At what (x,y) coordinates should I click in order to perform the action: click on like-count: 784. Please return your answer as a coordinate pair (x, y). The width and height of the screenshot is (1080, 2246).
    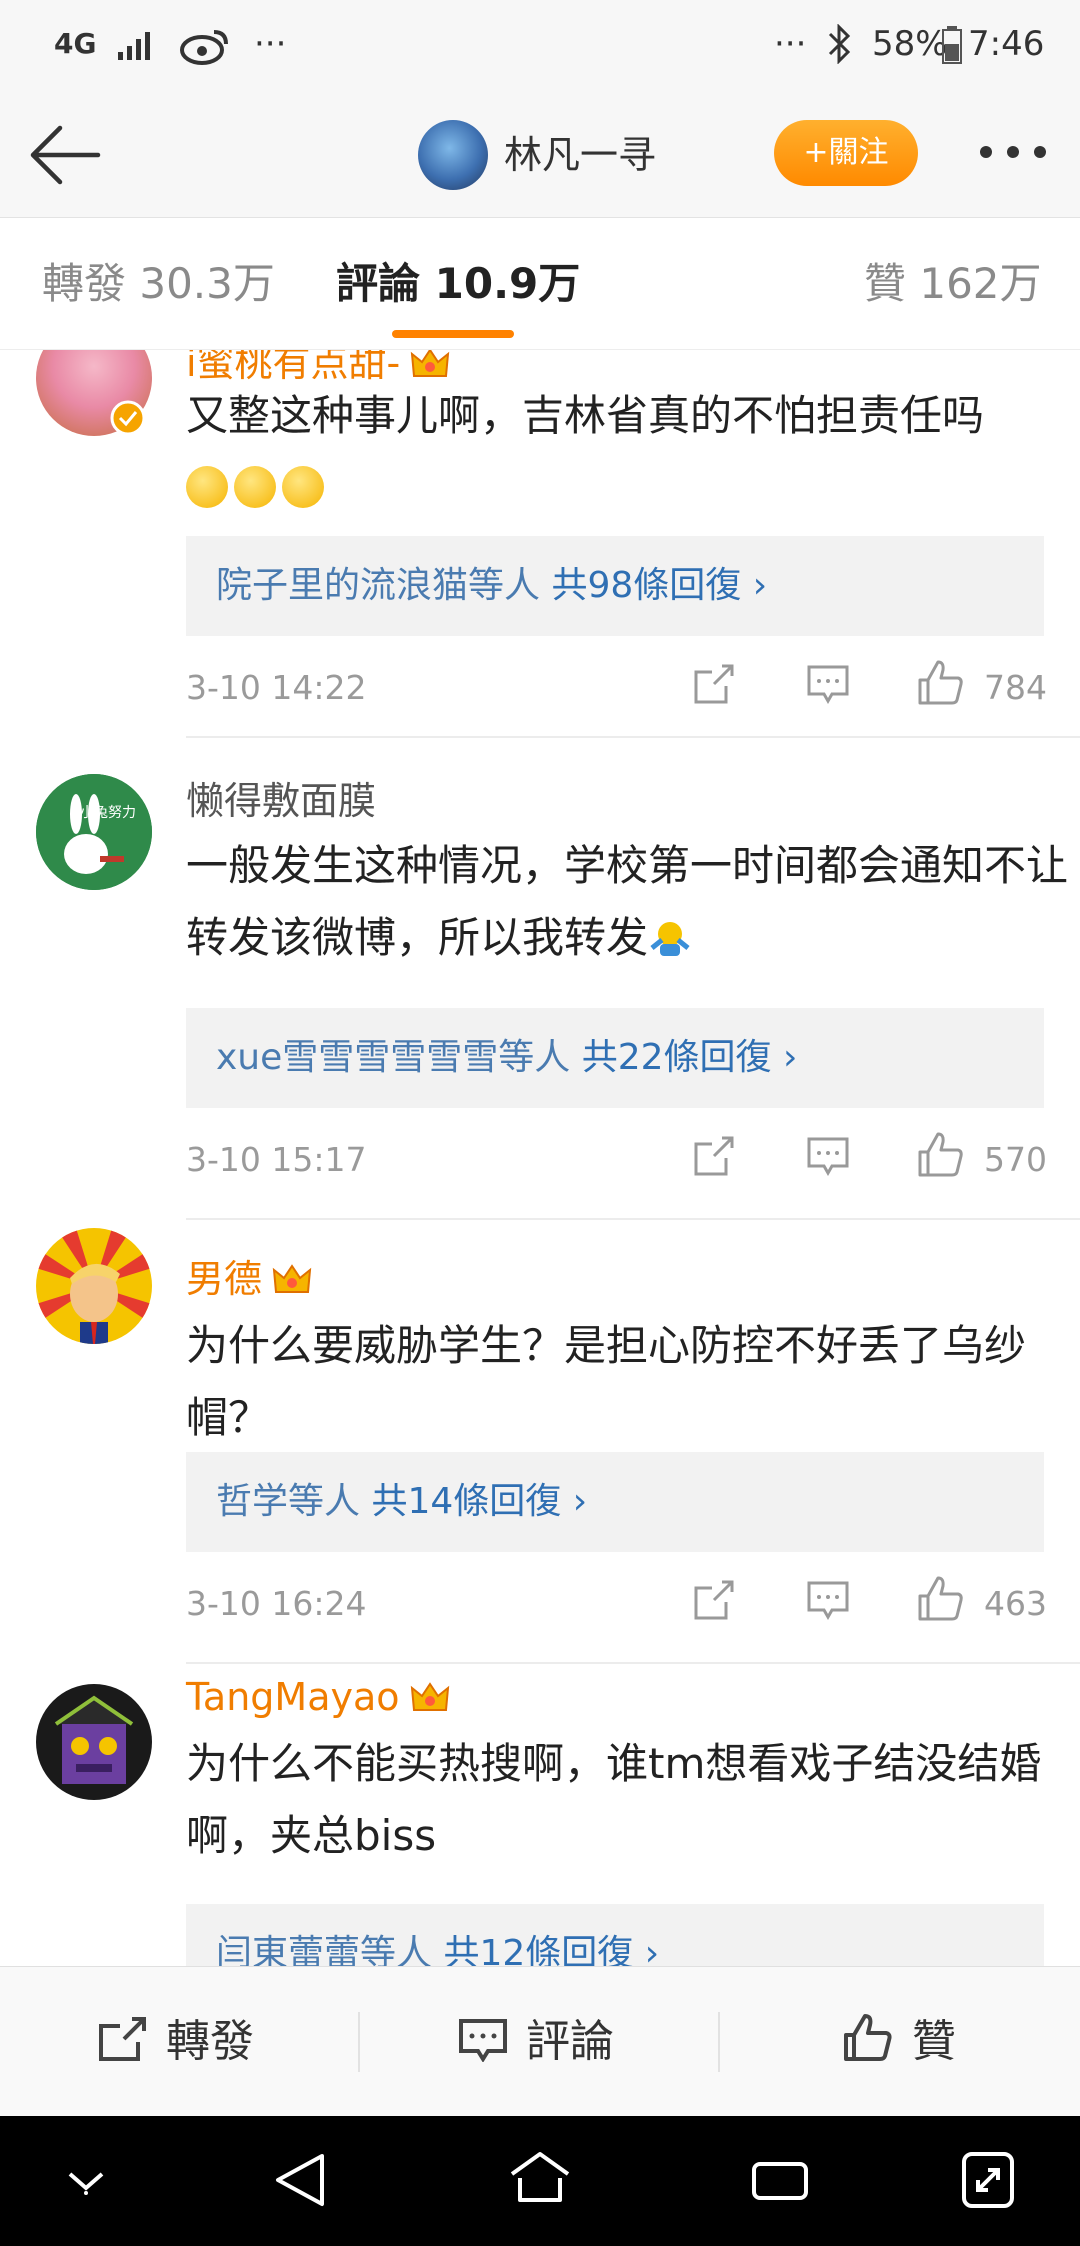
    Looking at the image, I should click on (1015, 687).